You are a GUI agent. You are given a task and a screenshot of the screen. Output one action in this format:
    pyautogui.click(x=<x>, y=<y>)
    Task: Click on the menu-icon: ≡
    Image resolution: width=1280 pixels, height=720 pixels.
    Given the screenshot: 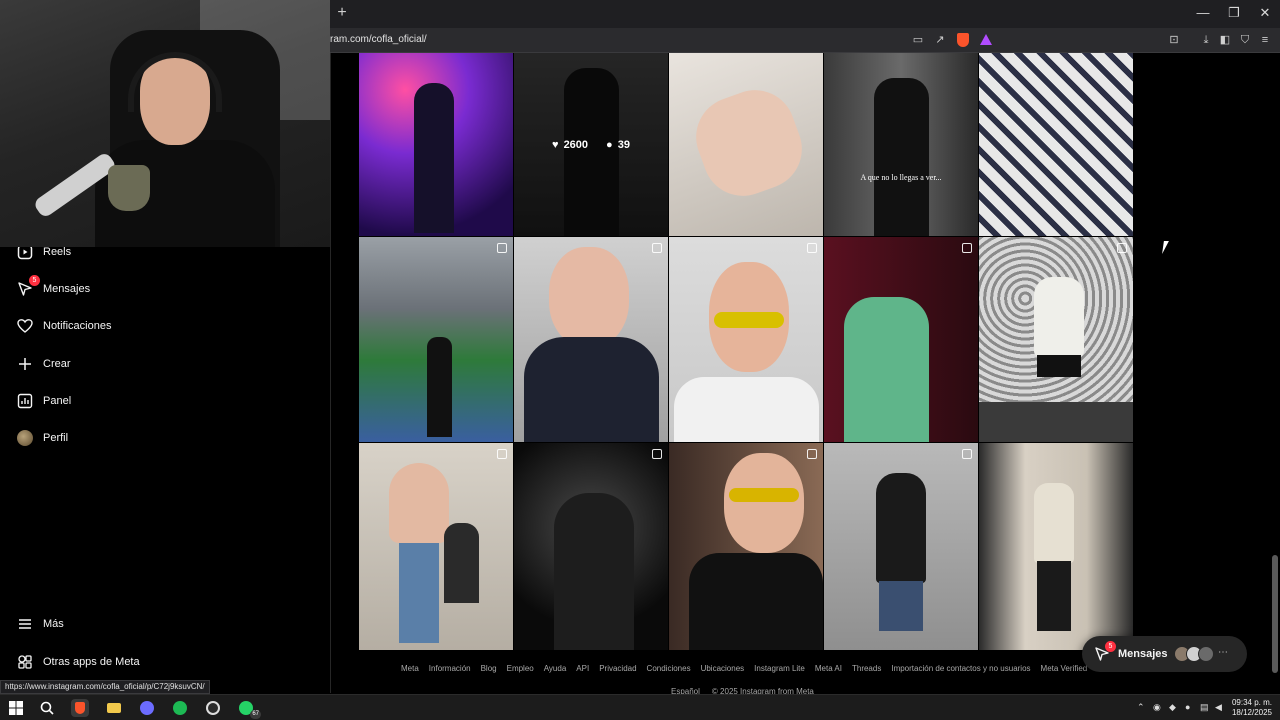 What is the action you would take?
    pyautogui.click(x=1265, y=40)
    